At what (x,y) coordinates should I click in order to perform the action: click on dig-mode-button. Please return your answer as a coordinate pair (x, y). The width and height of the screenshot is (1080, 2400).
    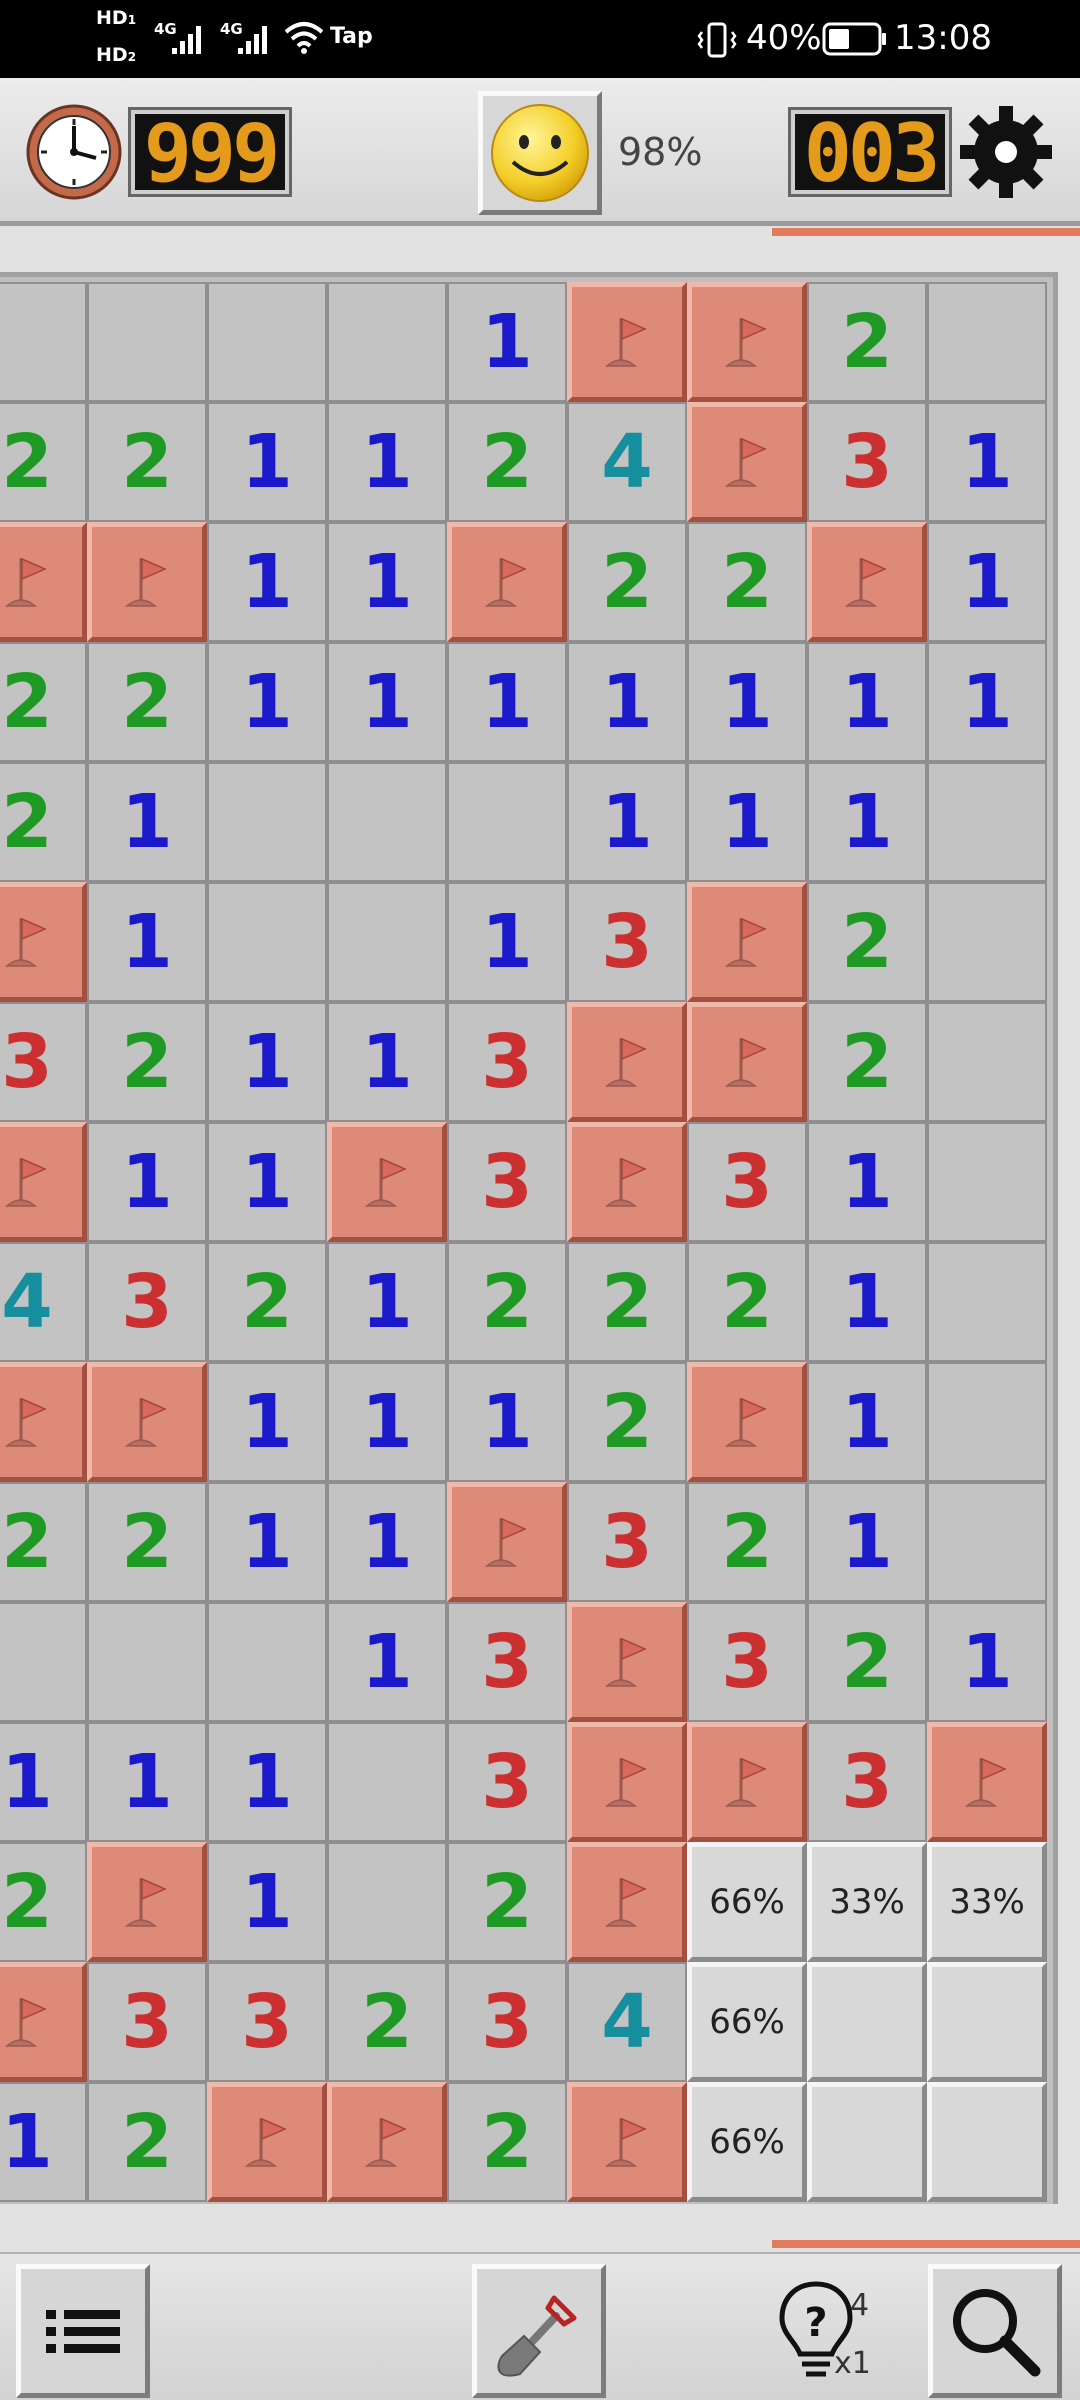
    Looking at the image, I should click on (539, 2331).